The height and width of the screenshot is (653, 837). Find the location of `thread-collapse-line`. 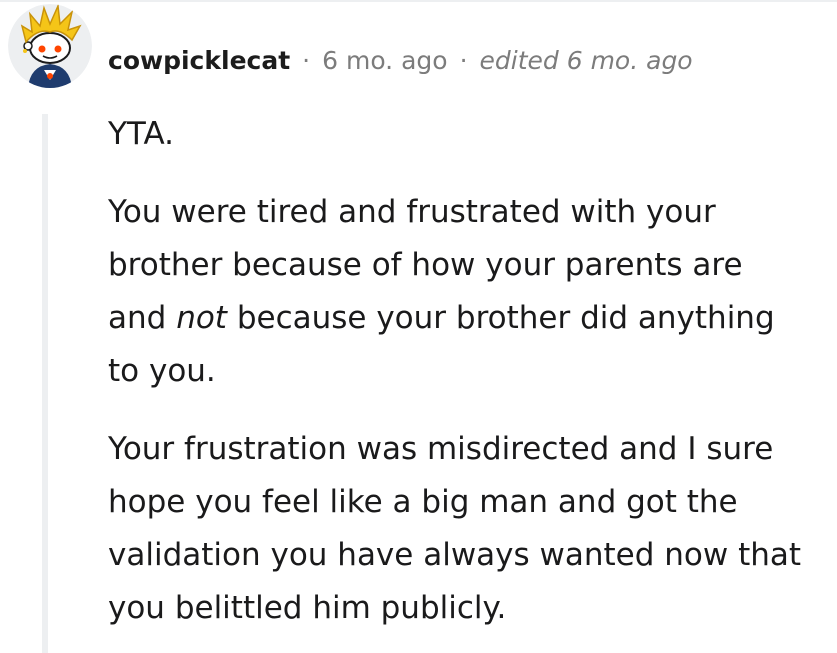

thread-collapse-line is located at coordinates (45, 383).